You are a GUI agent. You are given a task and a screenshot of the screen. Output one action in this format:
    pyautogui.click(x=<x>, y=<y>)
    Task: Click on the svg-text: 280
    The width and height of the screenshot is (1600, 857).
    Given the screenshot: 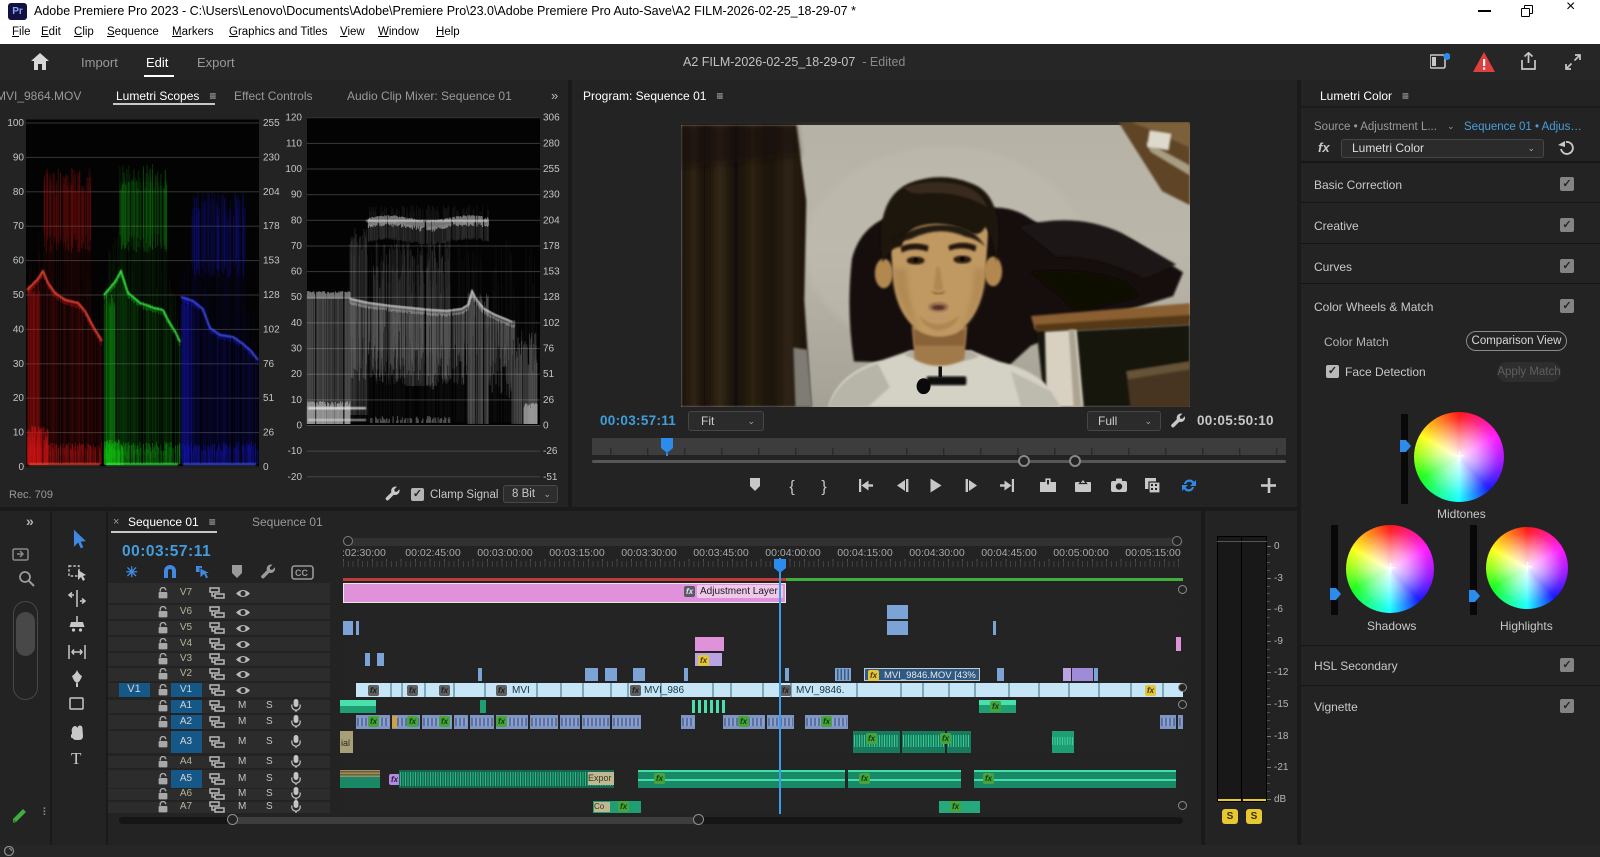 What is the action you would take?
    pyautogui.click(x=551, y=143)
    